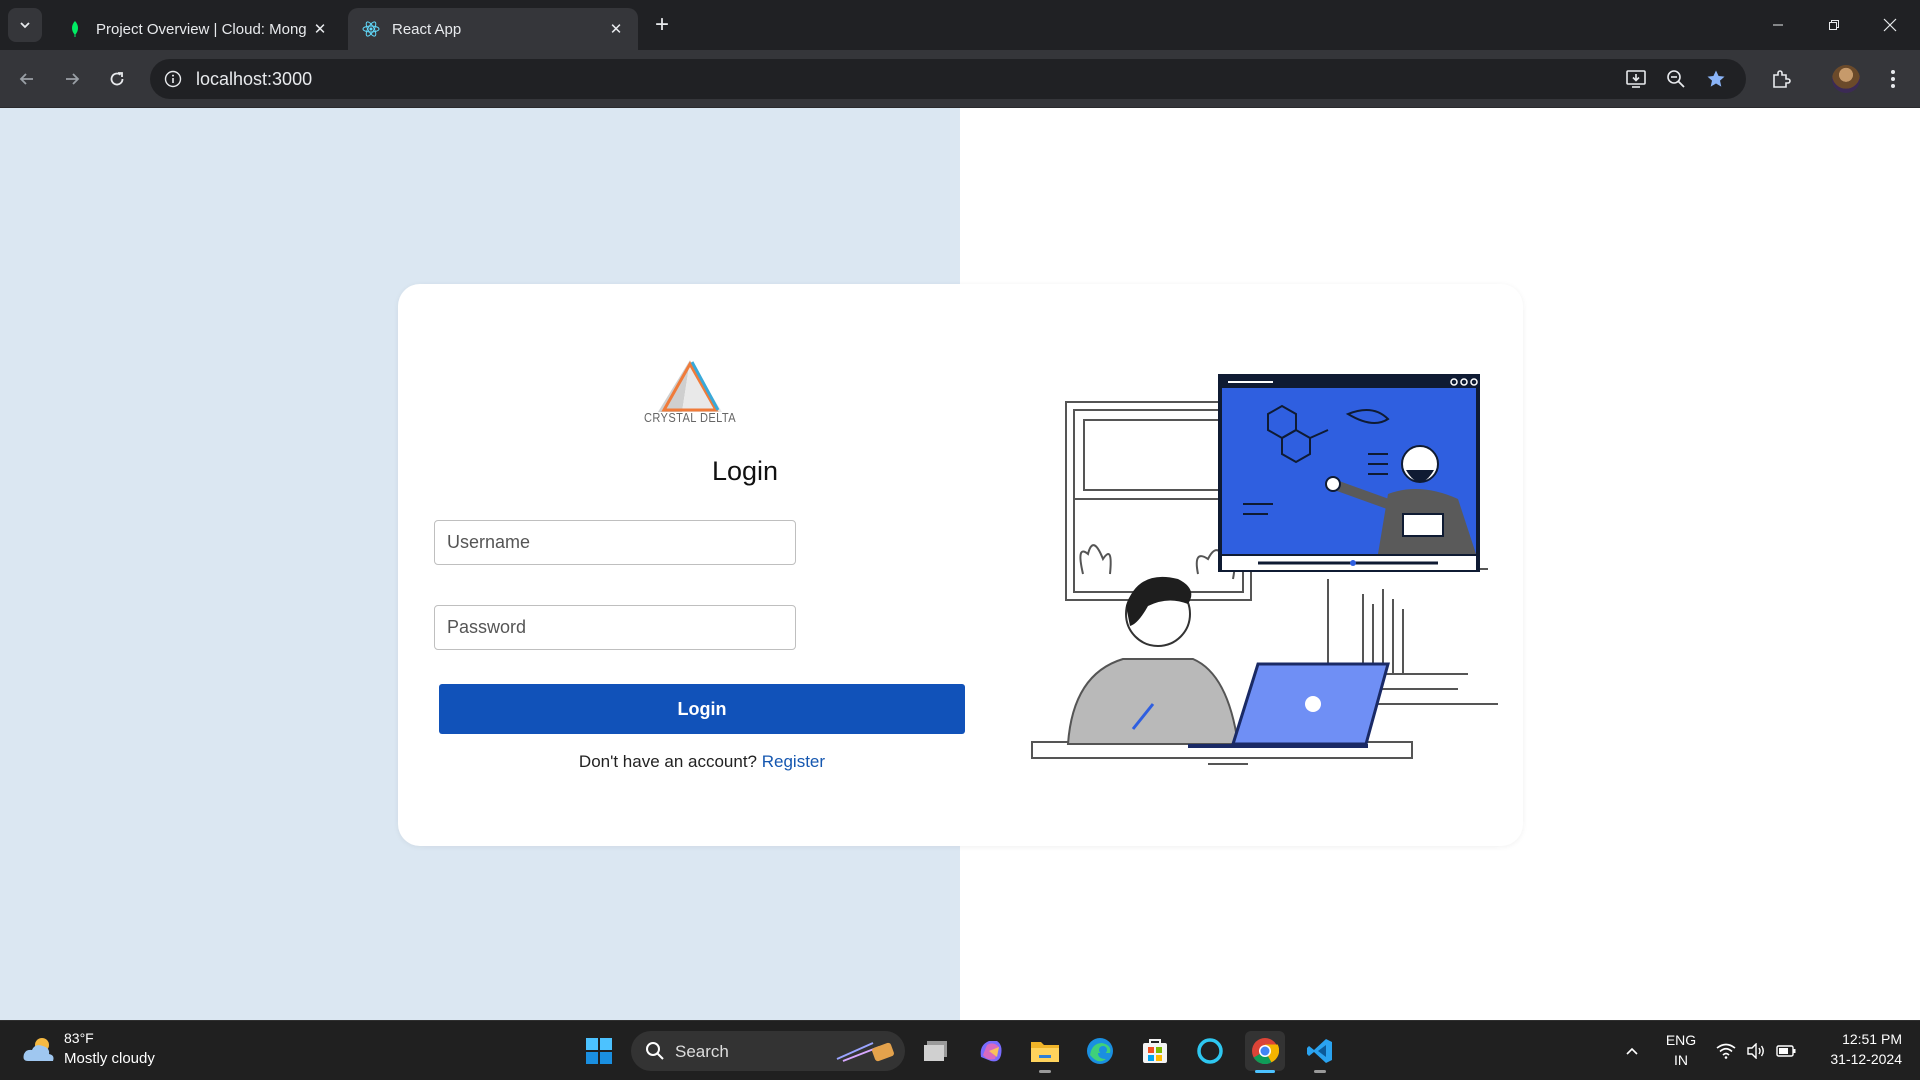 Image resolution: width=1920 pixels, height=1080 pixels. What do you see at coordinates (254, 79) in the screenshot?
I see `url-text: localhost:3000` at bounding box center [254, 79].